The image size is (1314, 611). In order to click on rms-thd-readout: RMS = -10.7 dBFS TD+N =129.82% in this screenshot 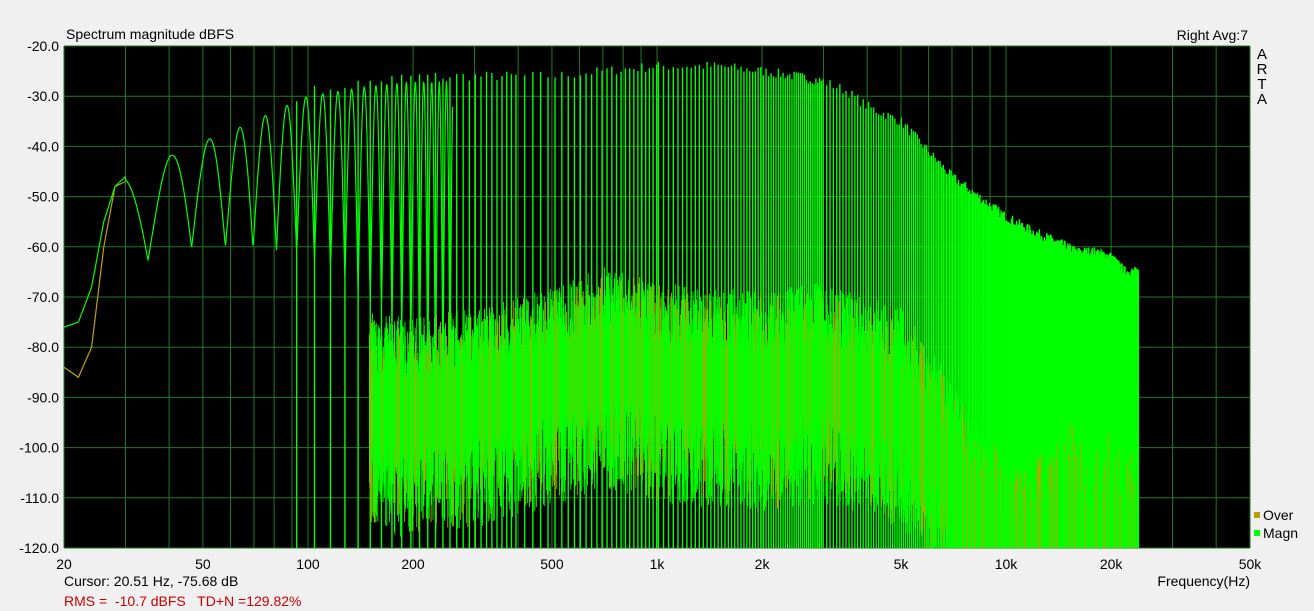, I will do `click(183, 601)`.